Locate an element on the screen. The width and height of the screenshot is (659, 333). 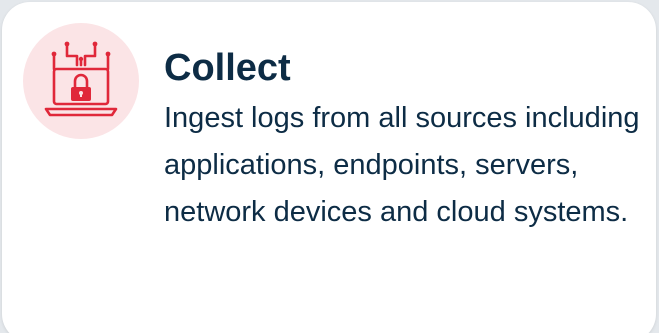
card-title: Collect is located at coordinates (227, 68).